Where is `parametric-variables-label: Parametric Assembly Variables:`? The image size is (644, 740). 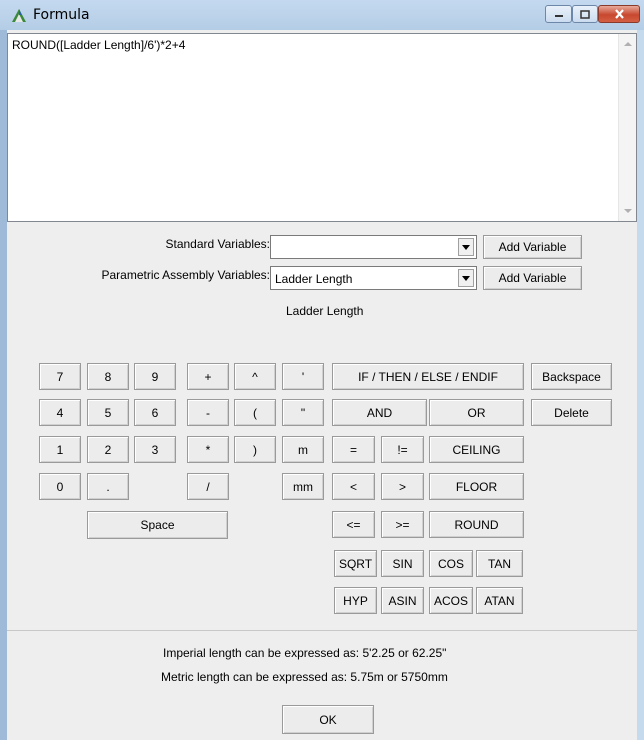
parametric-variables-label: Parametric Assembly Variables: is located at coordinates (185, 275).